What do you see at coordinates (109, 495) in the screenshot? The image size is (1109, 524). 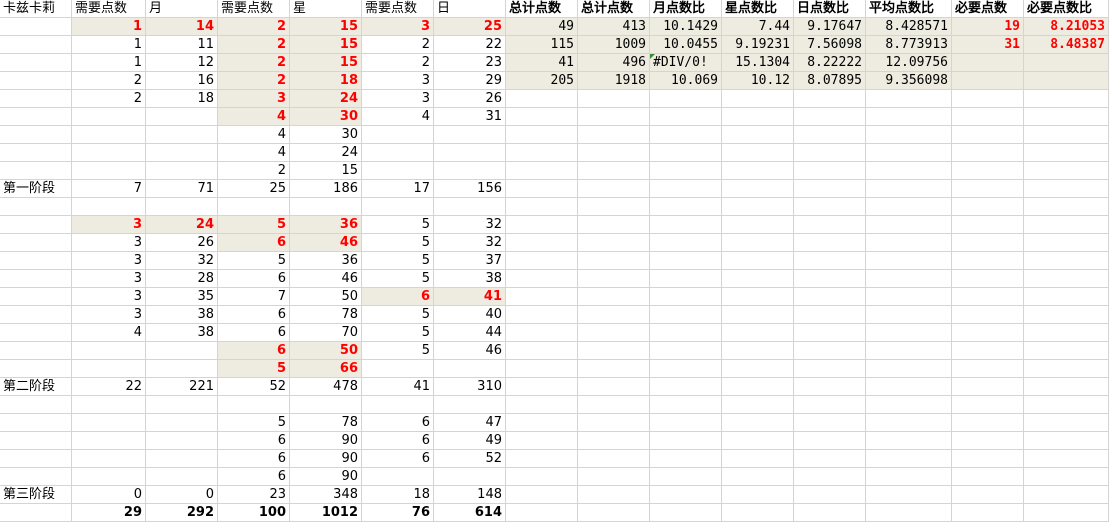 I see `data-cell: 0` at bounding box center [109, 495].